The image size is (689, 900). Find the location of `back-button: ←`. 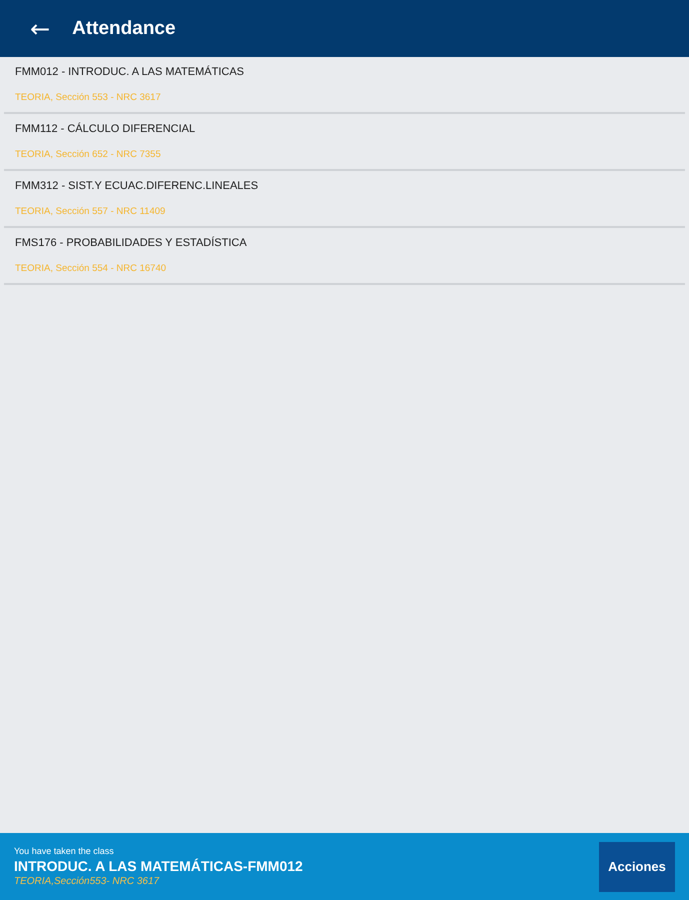

back-button: ← is located at coordinates (40, 28).